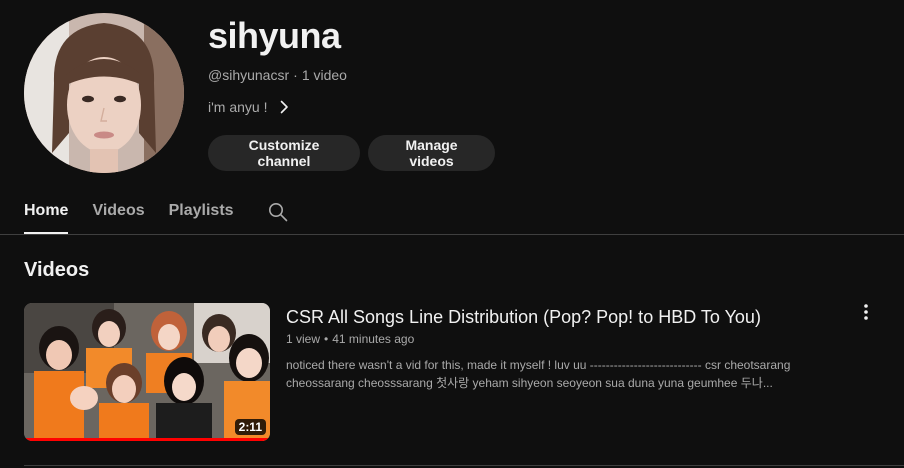 The height and width of the screenshot is (468, 904). I want to click on video-views: 1 view, so click(303, 339).